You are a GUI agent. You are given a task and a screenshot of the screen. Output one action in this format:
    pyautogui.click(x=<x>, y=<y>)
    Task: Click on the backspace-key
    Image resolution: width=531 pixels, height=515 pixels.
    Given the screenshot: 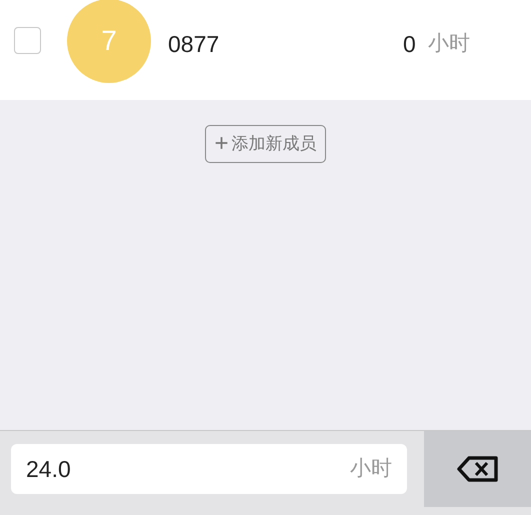 What is the action you would take?
    pyautogui.click(x=477, y=469)
    